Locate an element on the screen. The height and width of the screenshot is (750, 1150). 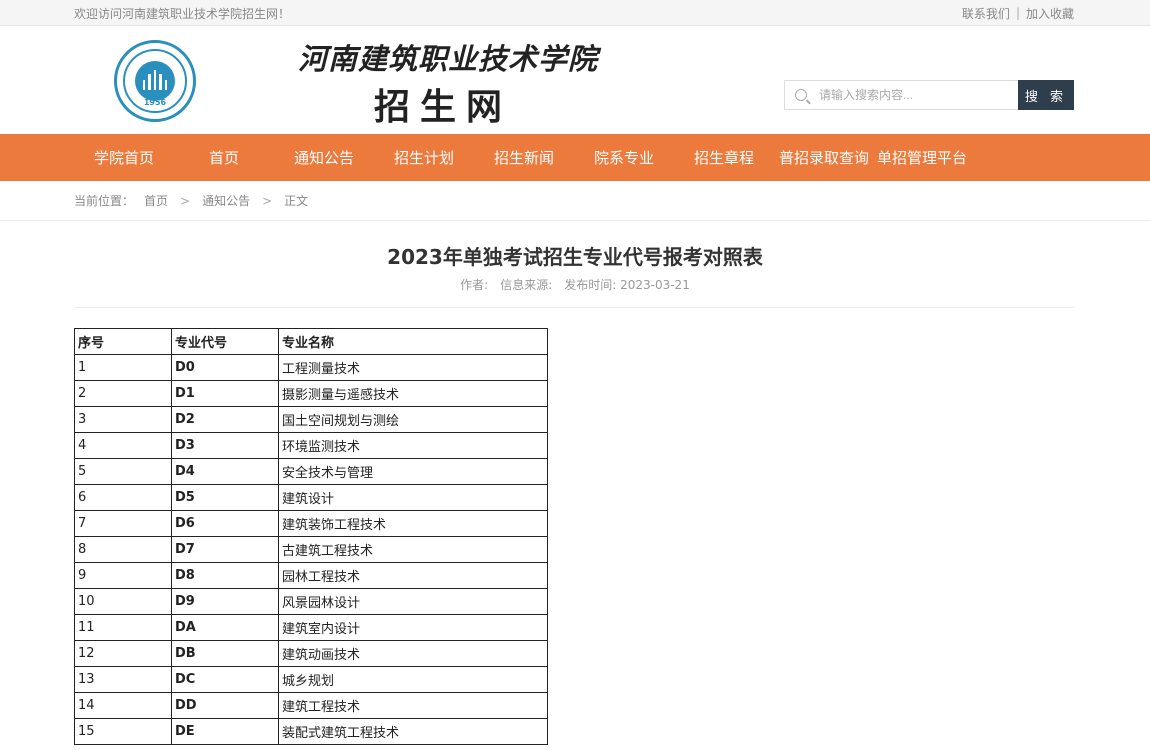
table-row: 13 DC 城乡规划 is located at coordinates (311, 679).